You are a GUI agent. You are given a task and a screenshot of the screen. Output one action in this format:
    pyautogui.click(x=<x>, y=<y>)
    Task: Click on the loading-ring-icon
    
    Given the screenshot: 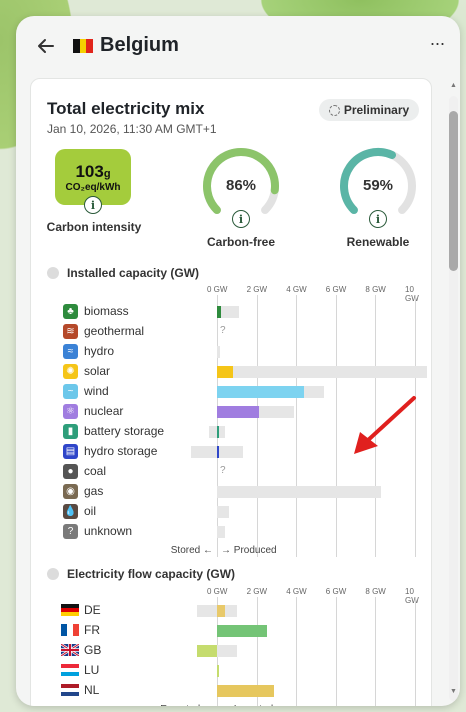 What is the action you would take?
    pyautogui.click(x=334, y=110)
    